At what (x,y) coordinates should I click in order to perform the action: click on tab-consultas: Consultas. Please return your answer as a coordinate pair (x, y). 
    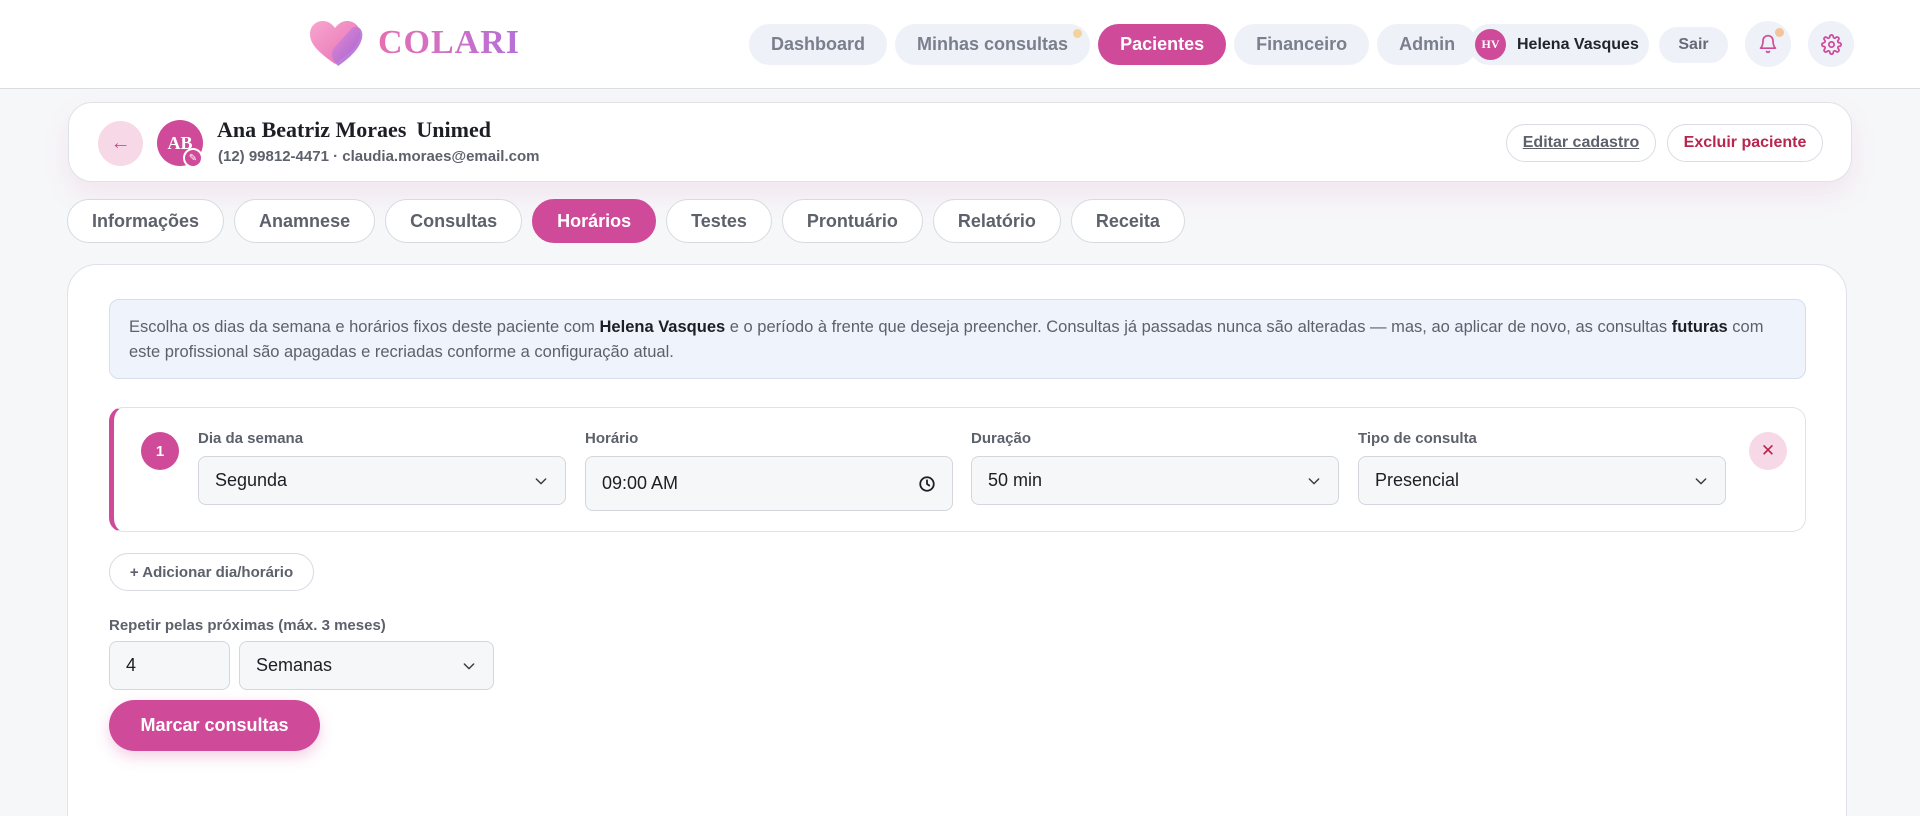
    Looking at the image, I should click on (454, 221).